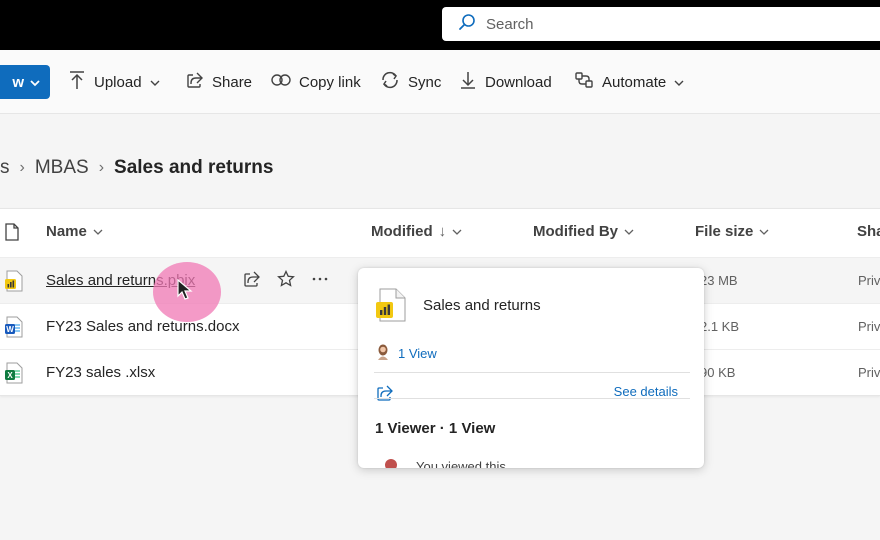  Describe the element at coordinates (118, 82) in the screenshot. I see `upload-label: Upload` at that location.